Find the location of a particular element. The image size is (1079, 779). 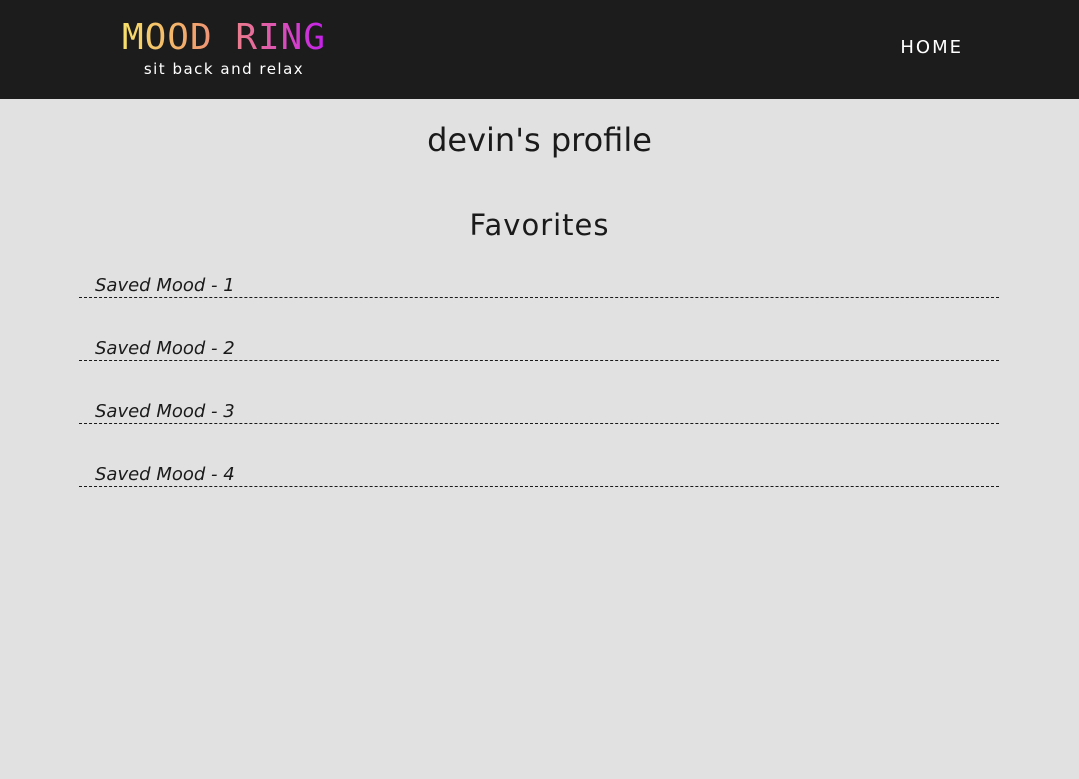

brand-logo: MOOD RING sit back and relax is located at coordinates (224, 48).